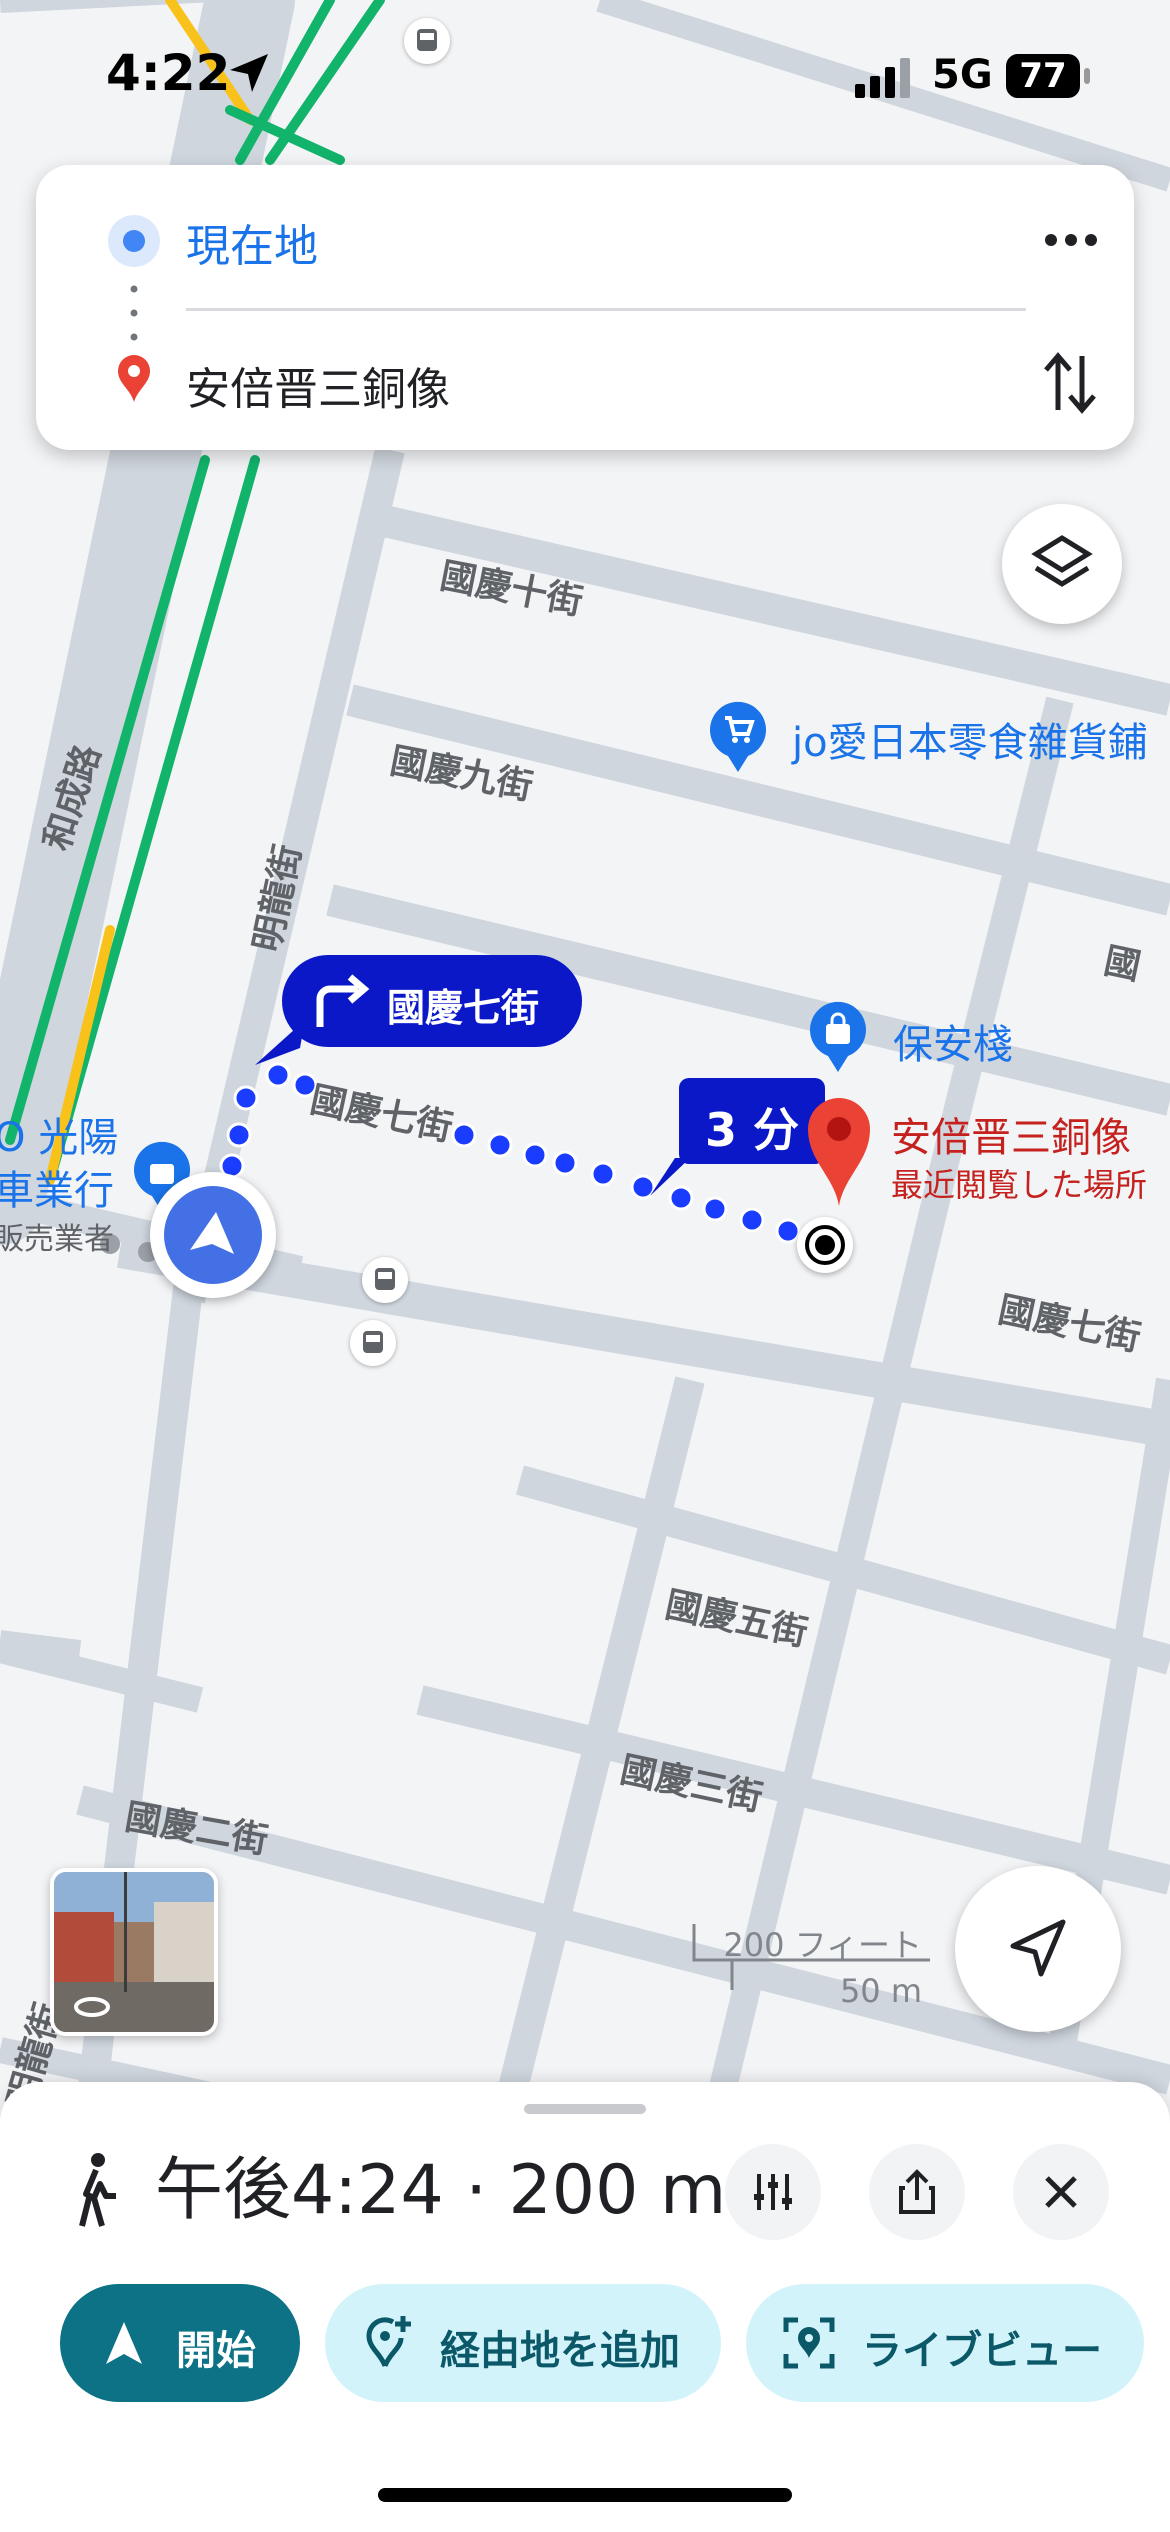 The image size is (1170, 2532). I want to click on destination-map-sublabel: 最近閲覧した場所, so click(1019, 1185).